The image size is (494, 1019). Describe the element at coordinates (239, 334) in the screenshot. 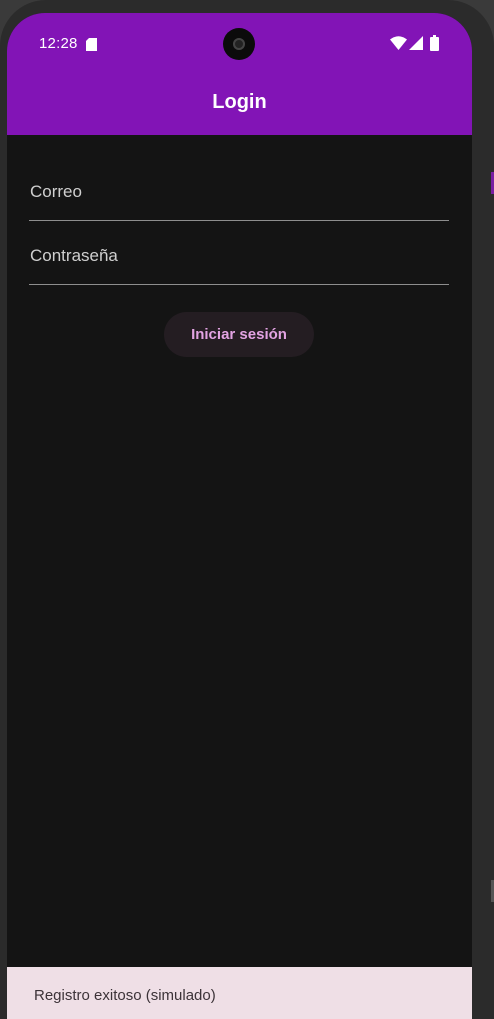

I see `login-button: Iniciar sesión` at that location.